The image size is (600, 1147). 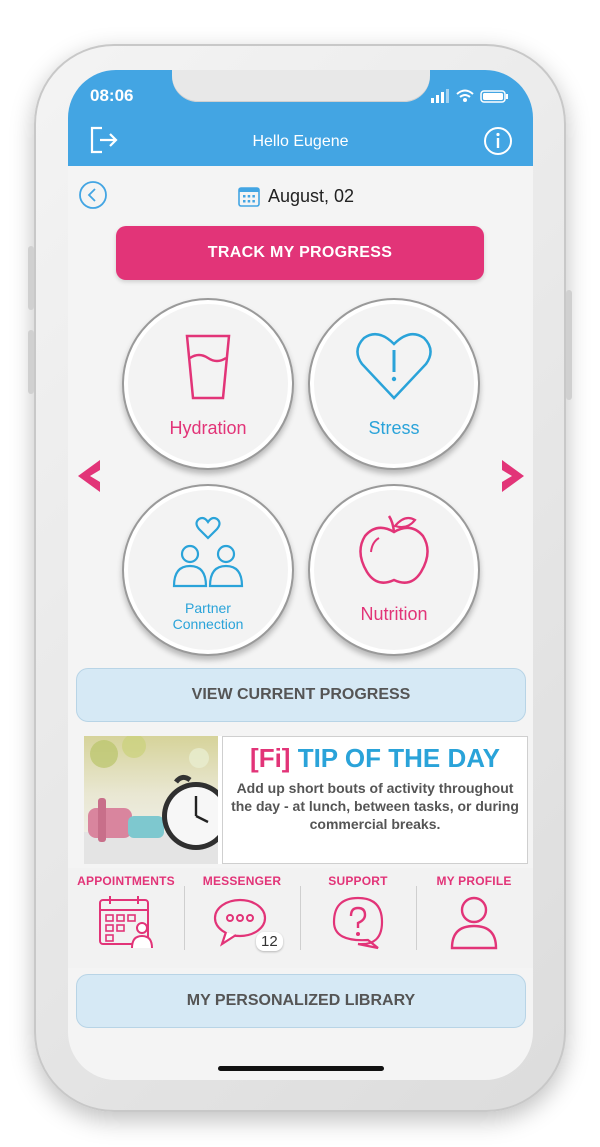 What do you see at coordinates (301, 86) in the screenshot?
I see `phone-notch` at bounding box center [301, 86].